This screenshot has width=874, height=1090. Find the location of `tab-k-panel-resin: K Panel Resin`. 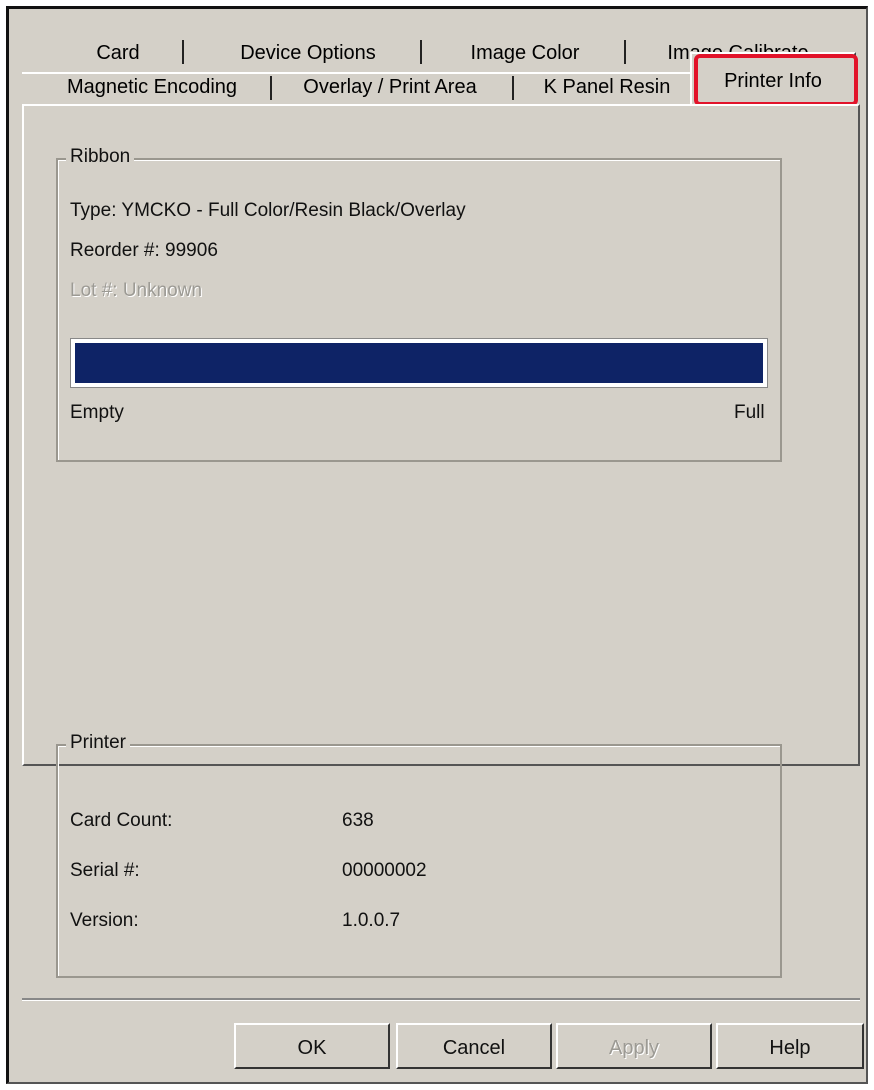

tab-k-panel-resin: K Panel Resin is located at coordinates (607, 87).